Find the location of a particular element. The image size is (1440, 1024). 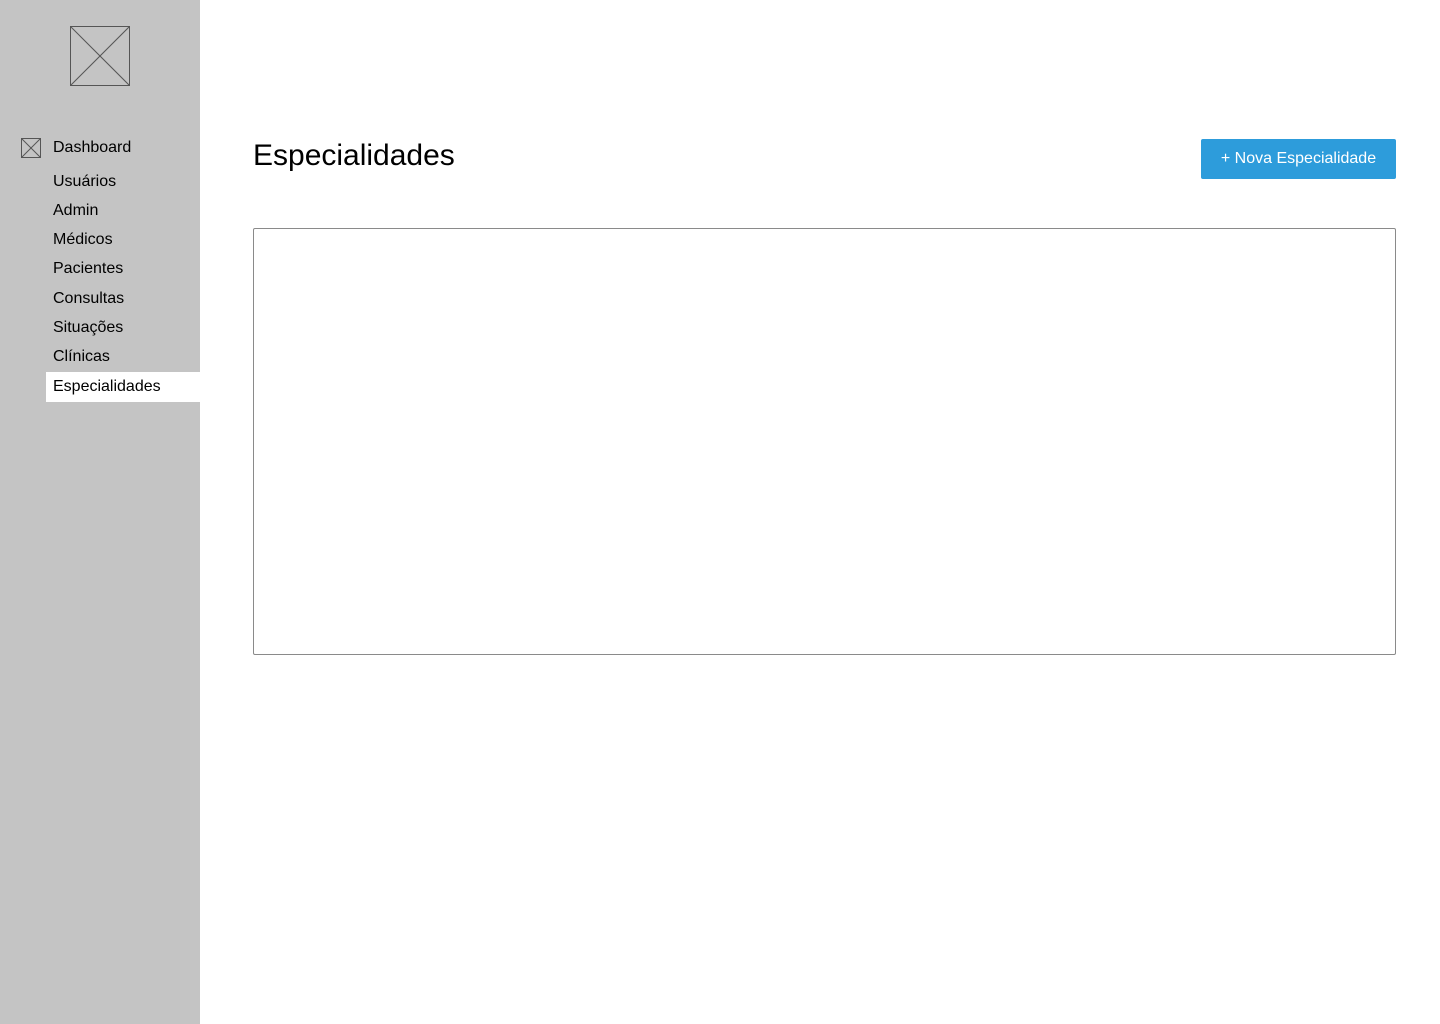

sidebar-item-admin: Admin is located at coordinates (123, 211).